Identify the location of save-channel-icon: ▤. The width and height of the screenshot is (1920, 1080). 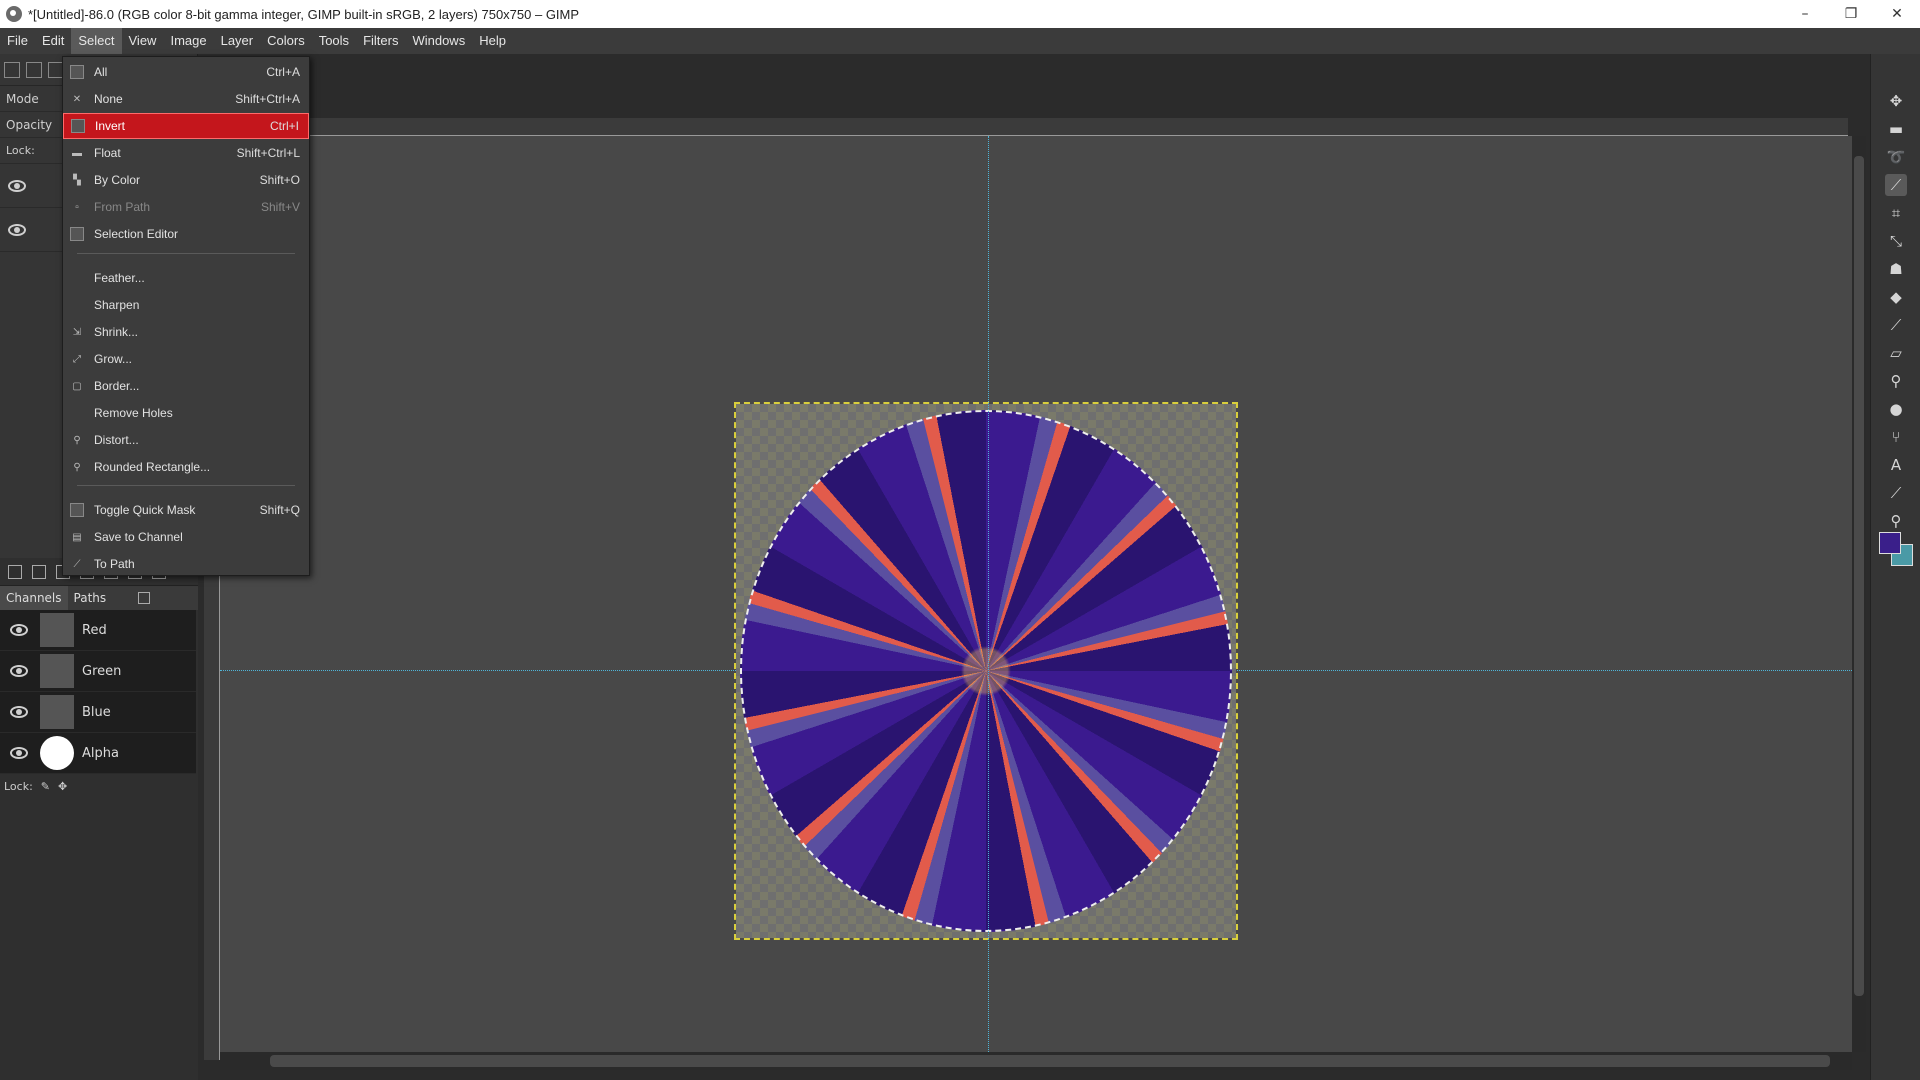
(77, 537).